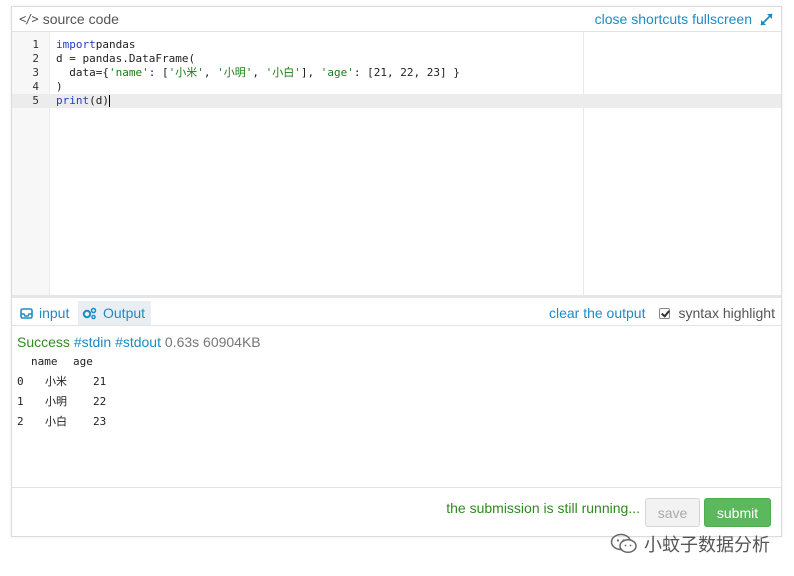  I want to click on editor-title: </> source code, so click(69, 19).